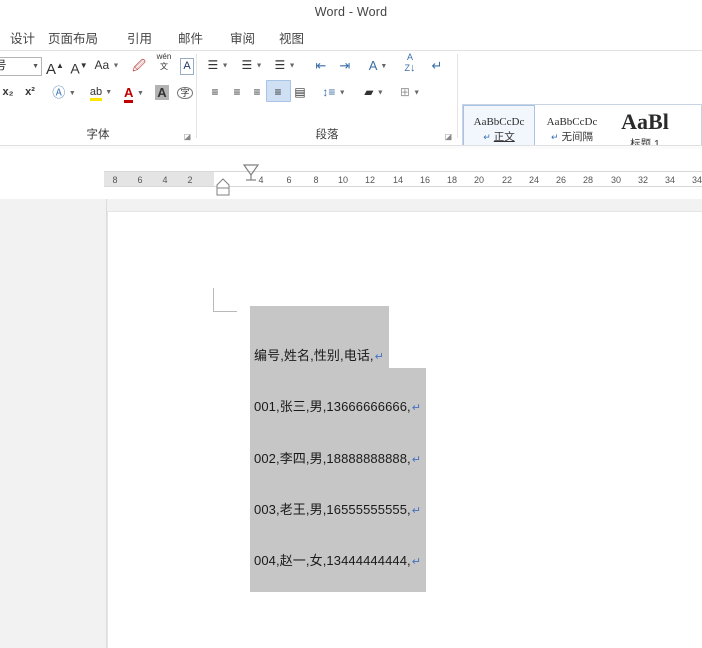 Image resolution: width=702 pixels, height=648 pixels. I want to click on ruler-tick: 6, so click(289, 180).